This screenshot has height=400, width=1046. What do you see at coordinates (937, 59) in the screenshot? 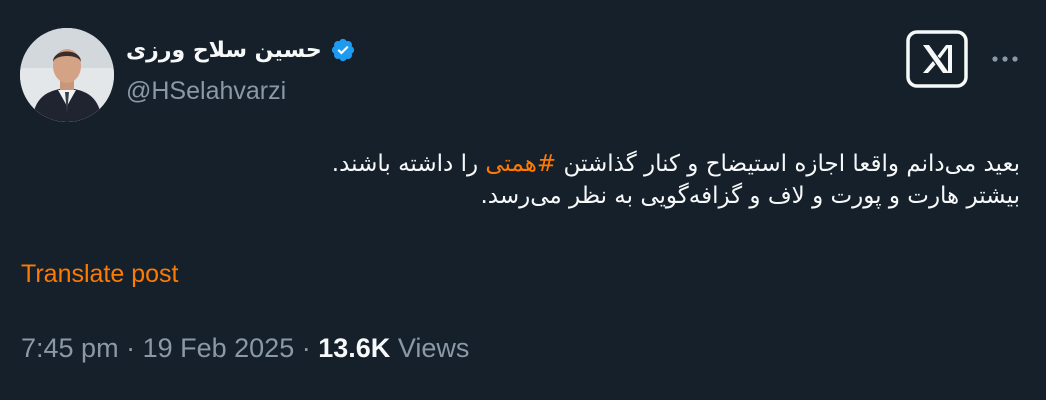
I see `x-logo-icon` at bounding box center [937, 59].